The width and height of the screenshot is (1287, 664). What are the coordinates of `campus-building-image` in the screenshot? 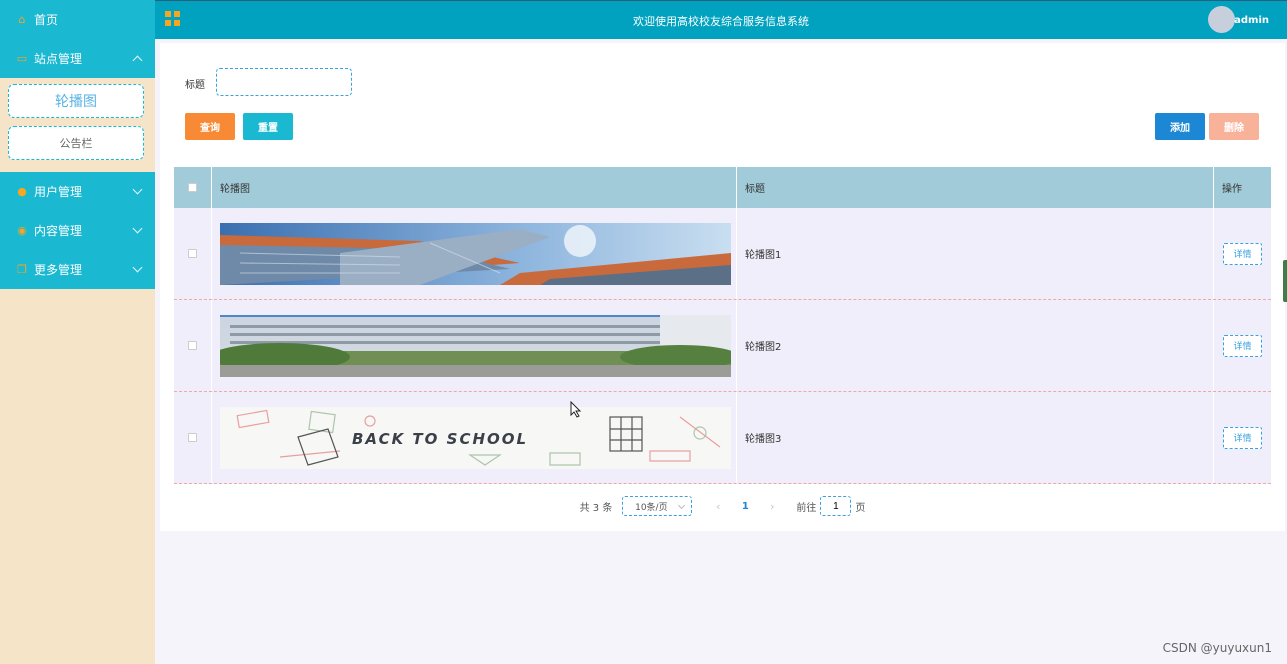 It's located at (475, 345).